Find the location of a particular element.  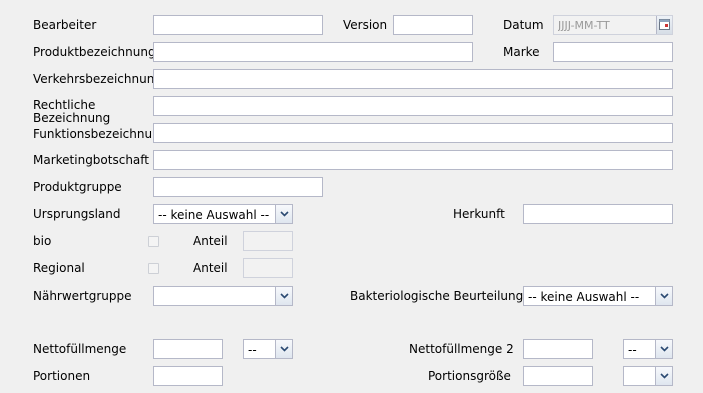

bio-anteil-input is located at coordinates (268, 241).